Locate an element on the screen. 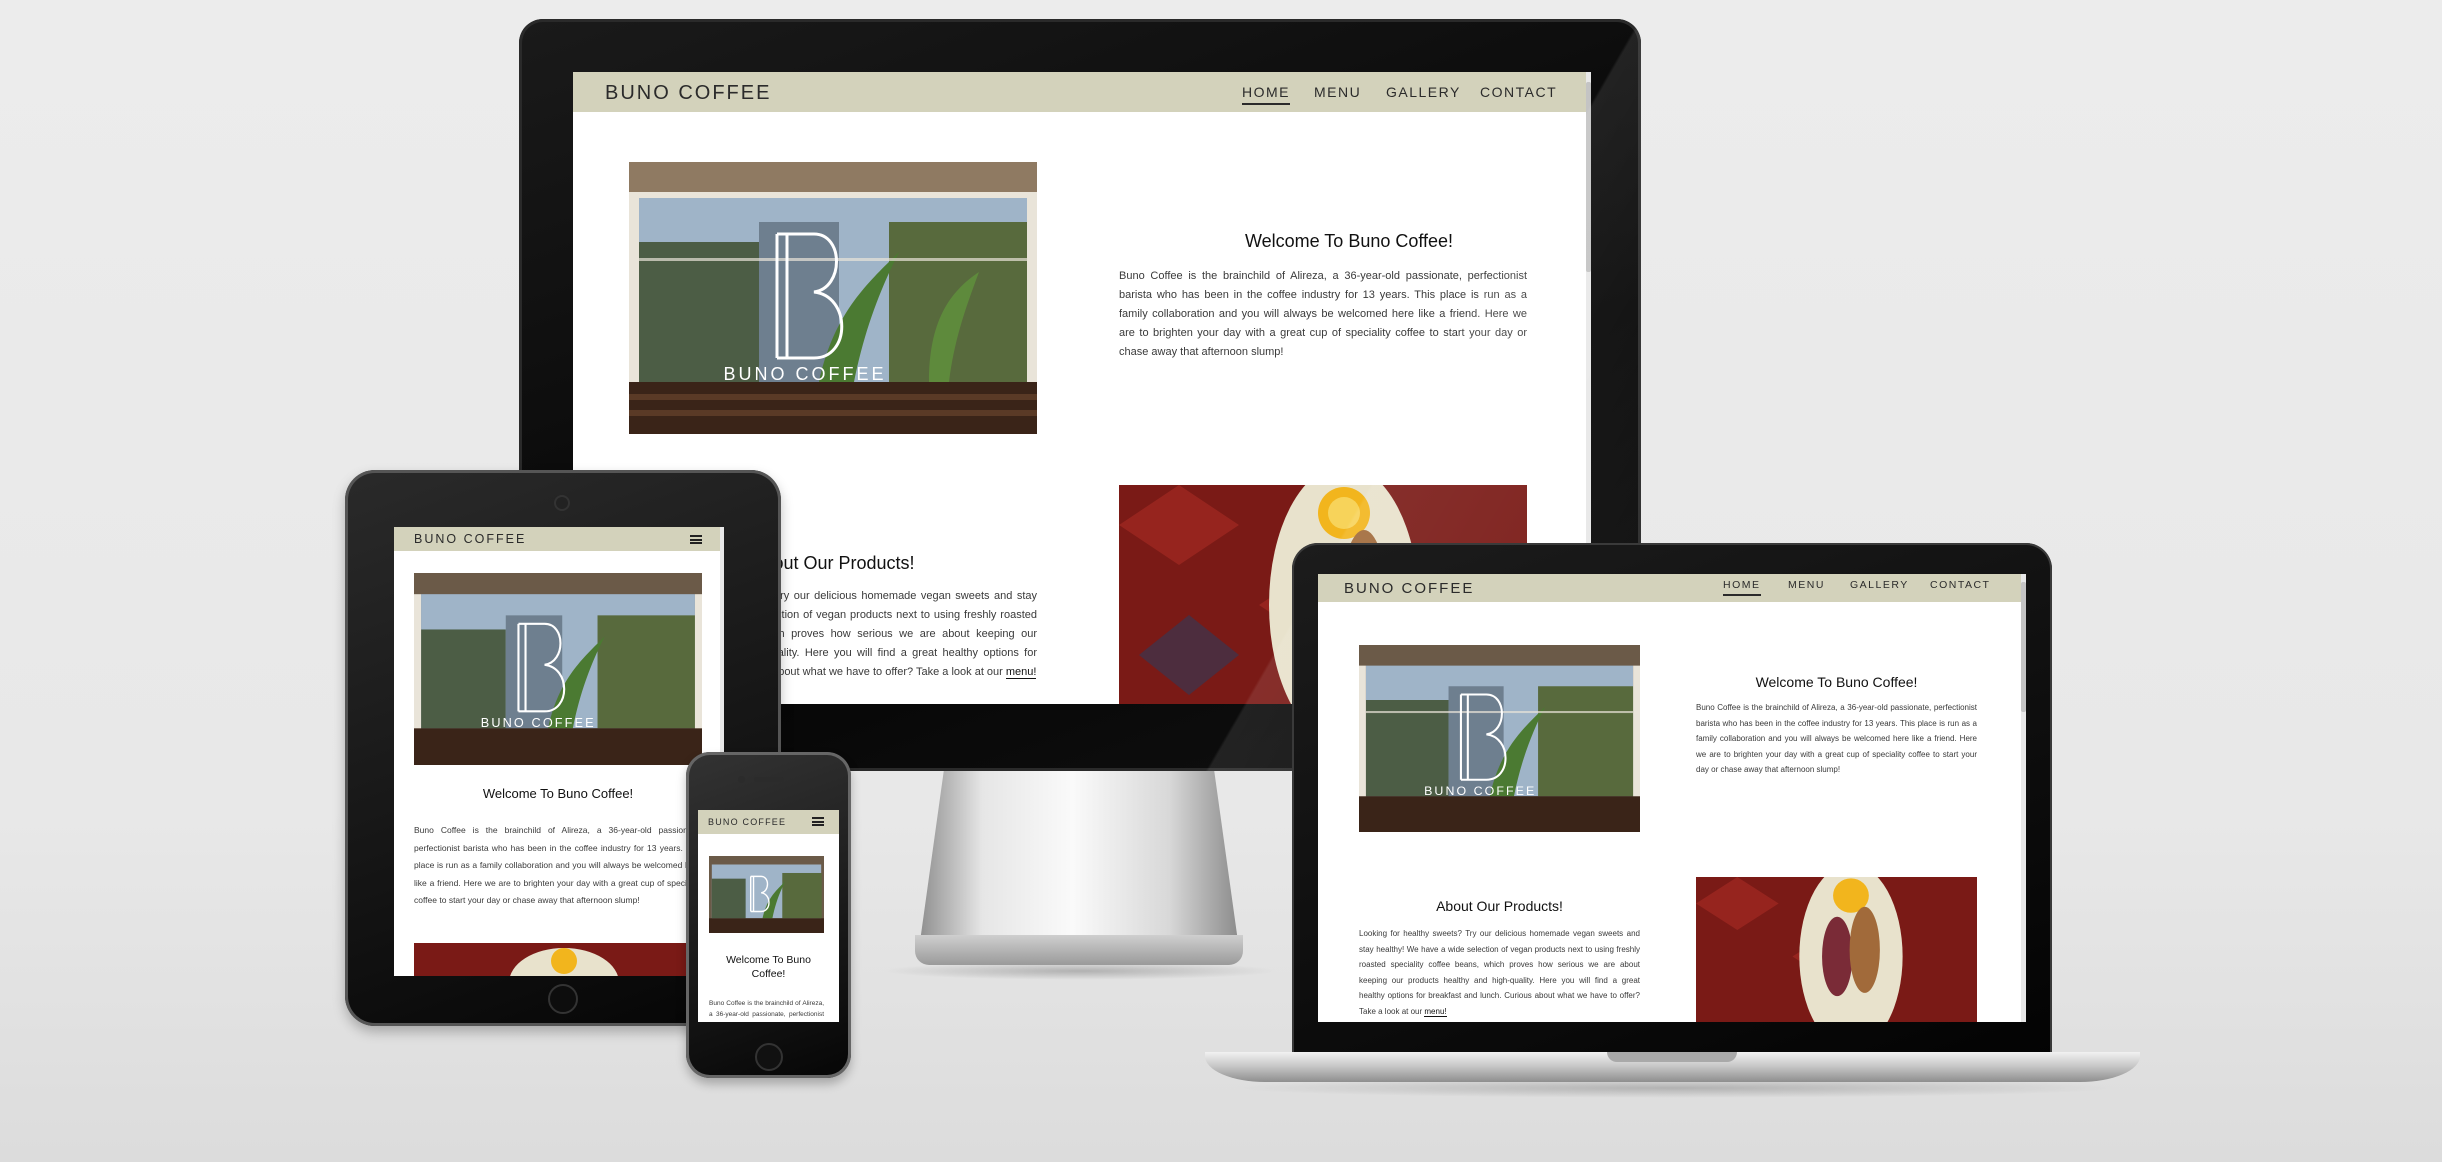  welcome-heading-line1: Welcome To Buno is located at coordinates (768, 960).